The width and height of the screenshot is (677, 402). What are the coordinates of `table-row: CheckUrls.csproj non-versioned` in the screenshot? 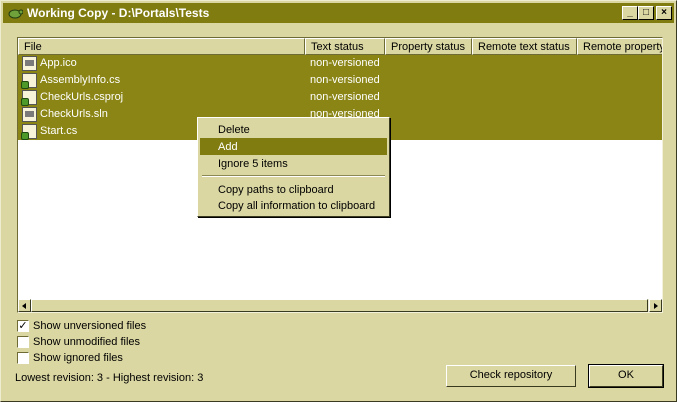 It's located at (340, 97).